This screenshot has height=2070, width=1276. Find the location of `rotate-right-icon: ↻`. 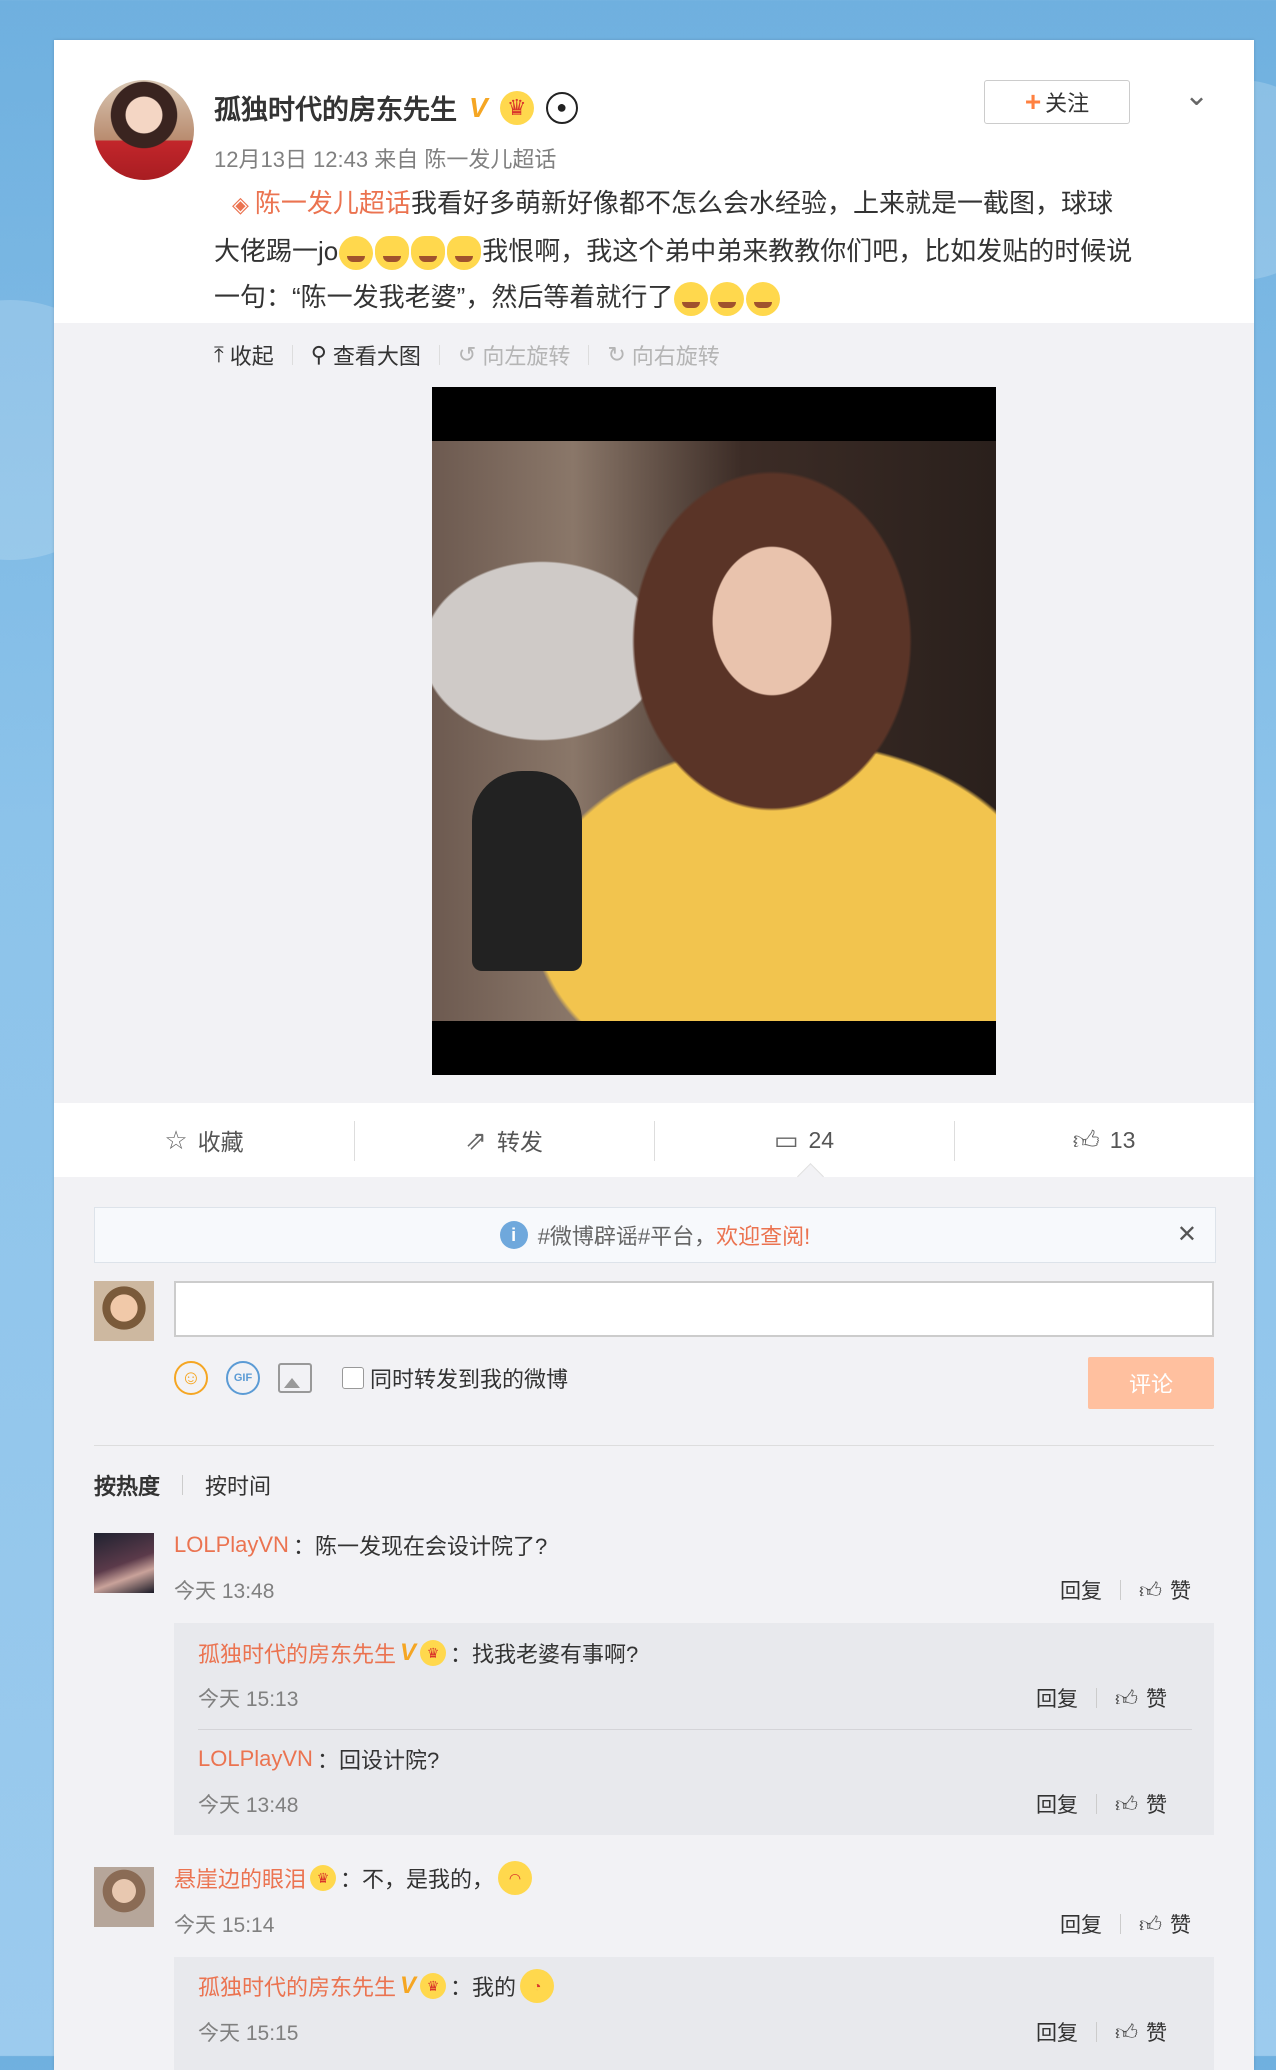

rotate-right-icon: ↻ is located at coordinates (616, 354).